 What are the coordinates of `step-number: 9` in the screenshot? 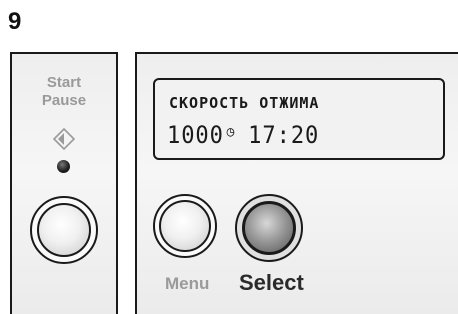 It's located at (15, 21).